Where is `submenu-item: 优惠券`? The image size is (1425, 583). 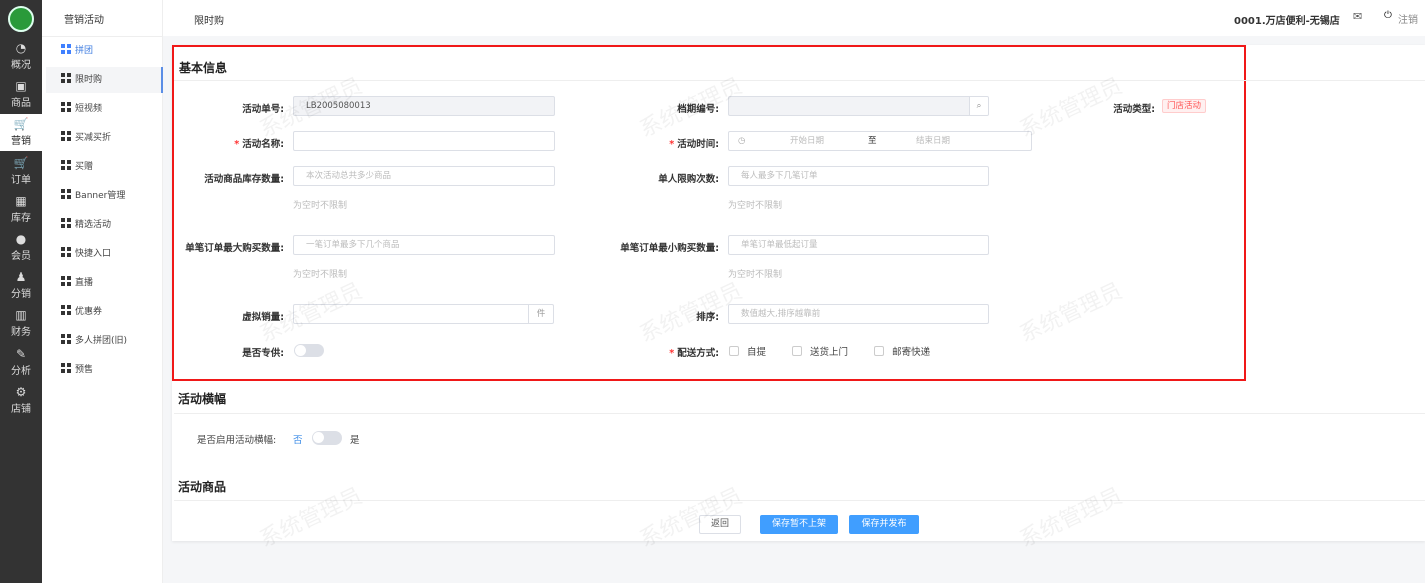 submenu-item: 优惠券 is located at coordinates (104, 312).